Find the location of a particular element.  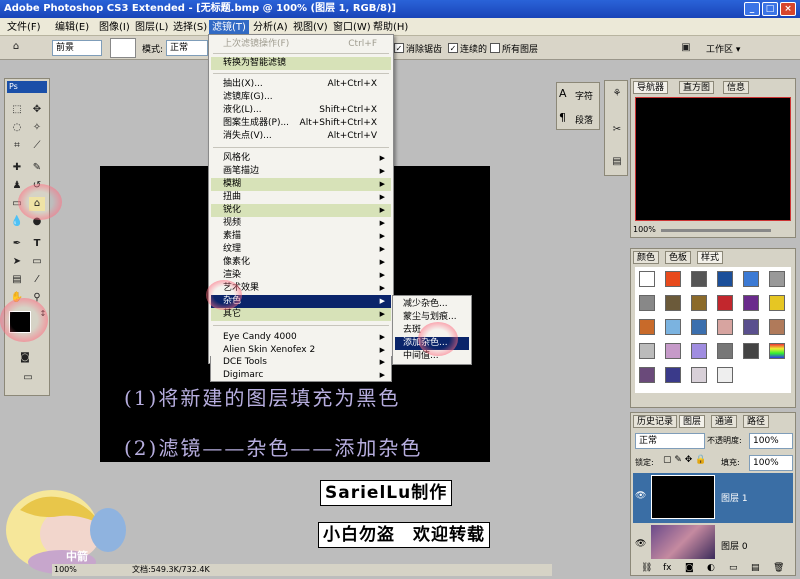

magic-wand-icon: ✧ is located at coordinates (37, 128).